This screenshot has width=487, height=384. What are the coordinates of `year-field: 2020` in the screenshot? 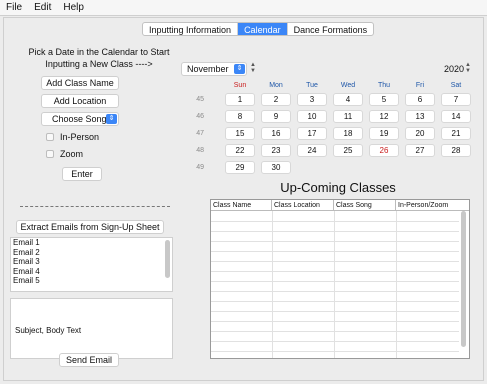 It's located at (454, 69).